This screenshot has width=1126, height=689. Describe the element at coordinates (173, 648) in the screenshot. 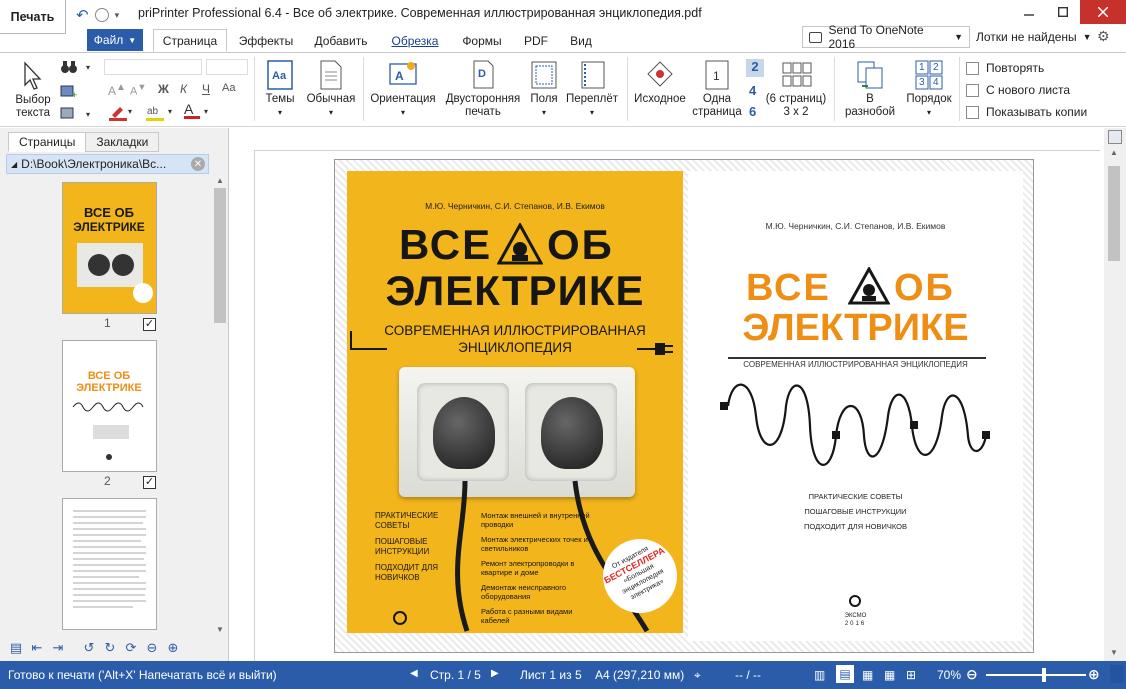

I see `zoom-in-icon: ⊕` at that location.